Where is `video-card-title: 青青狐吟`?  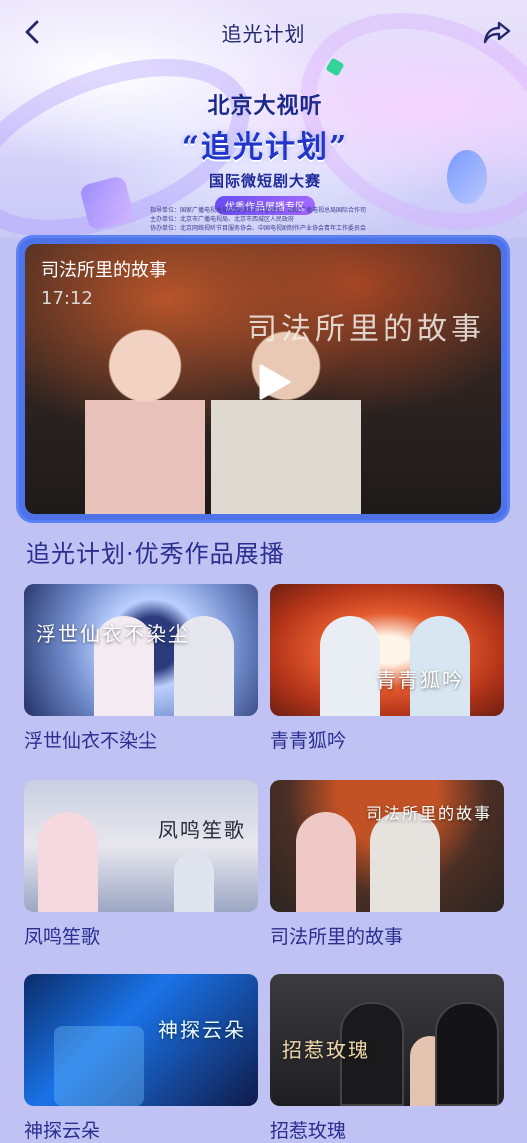 video-card-title: 青青狐吟 is located at coordinates (387, 739).